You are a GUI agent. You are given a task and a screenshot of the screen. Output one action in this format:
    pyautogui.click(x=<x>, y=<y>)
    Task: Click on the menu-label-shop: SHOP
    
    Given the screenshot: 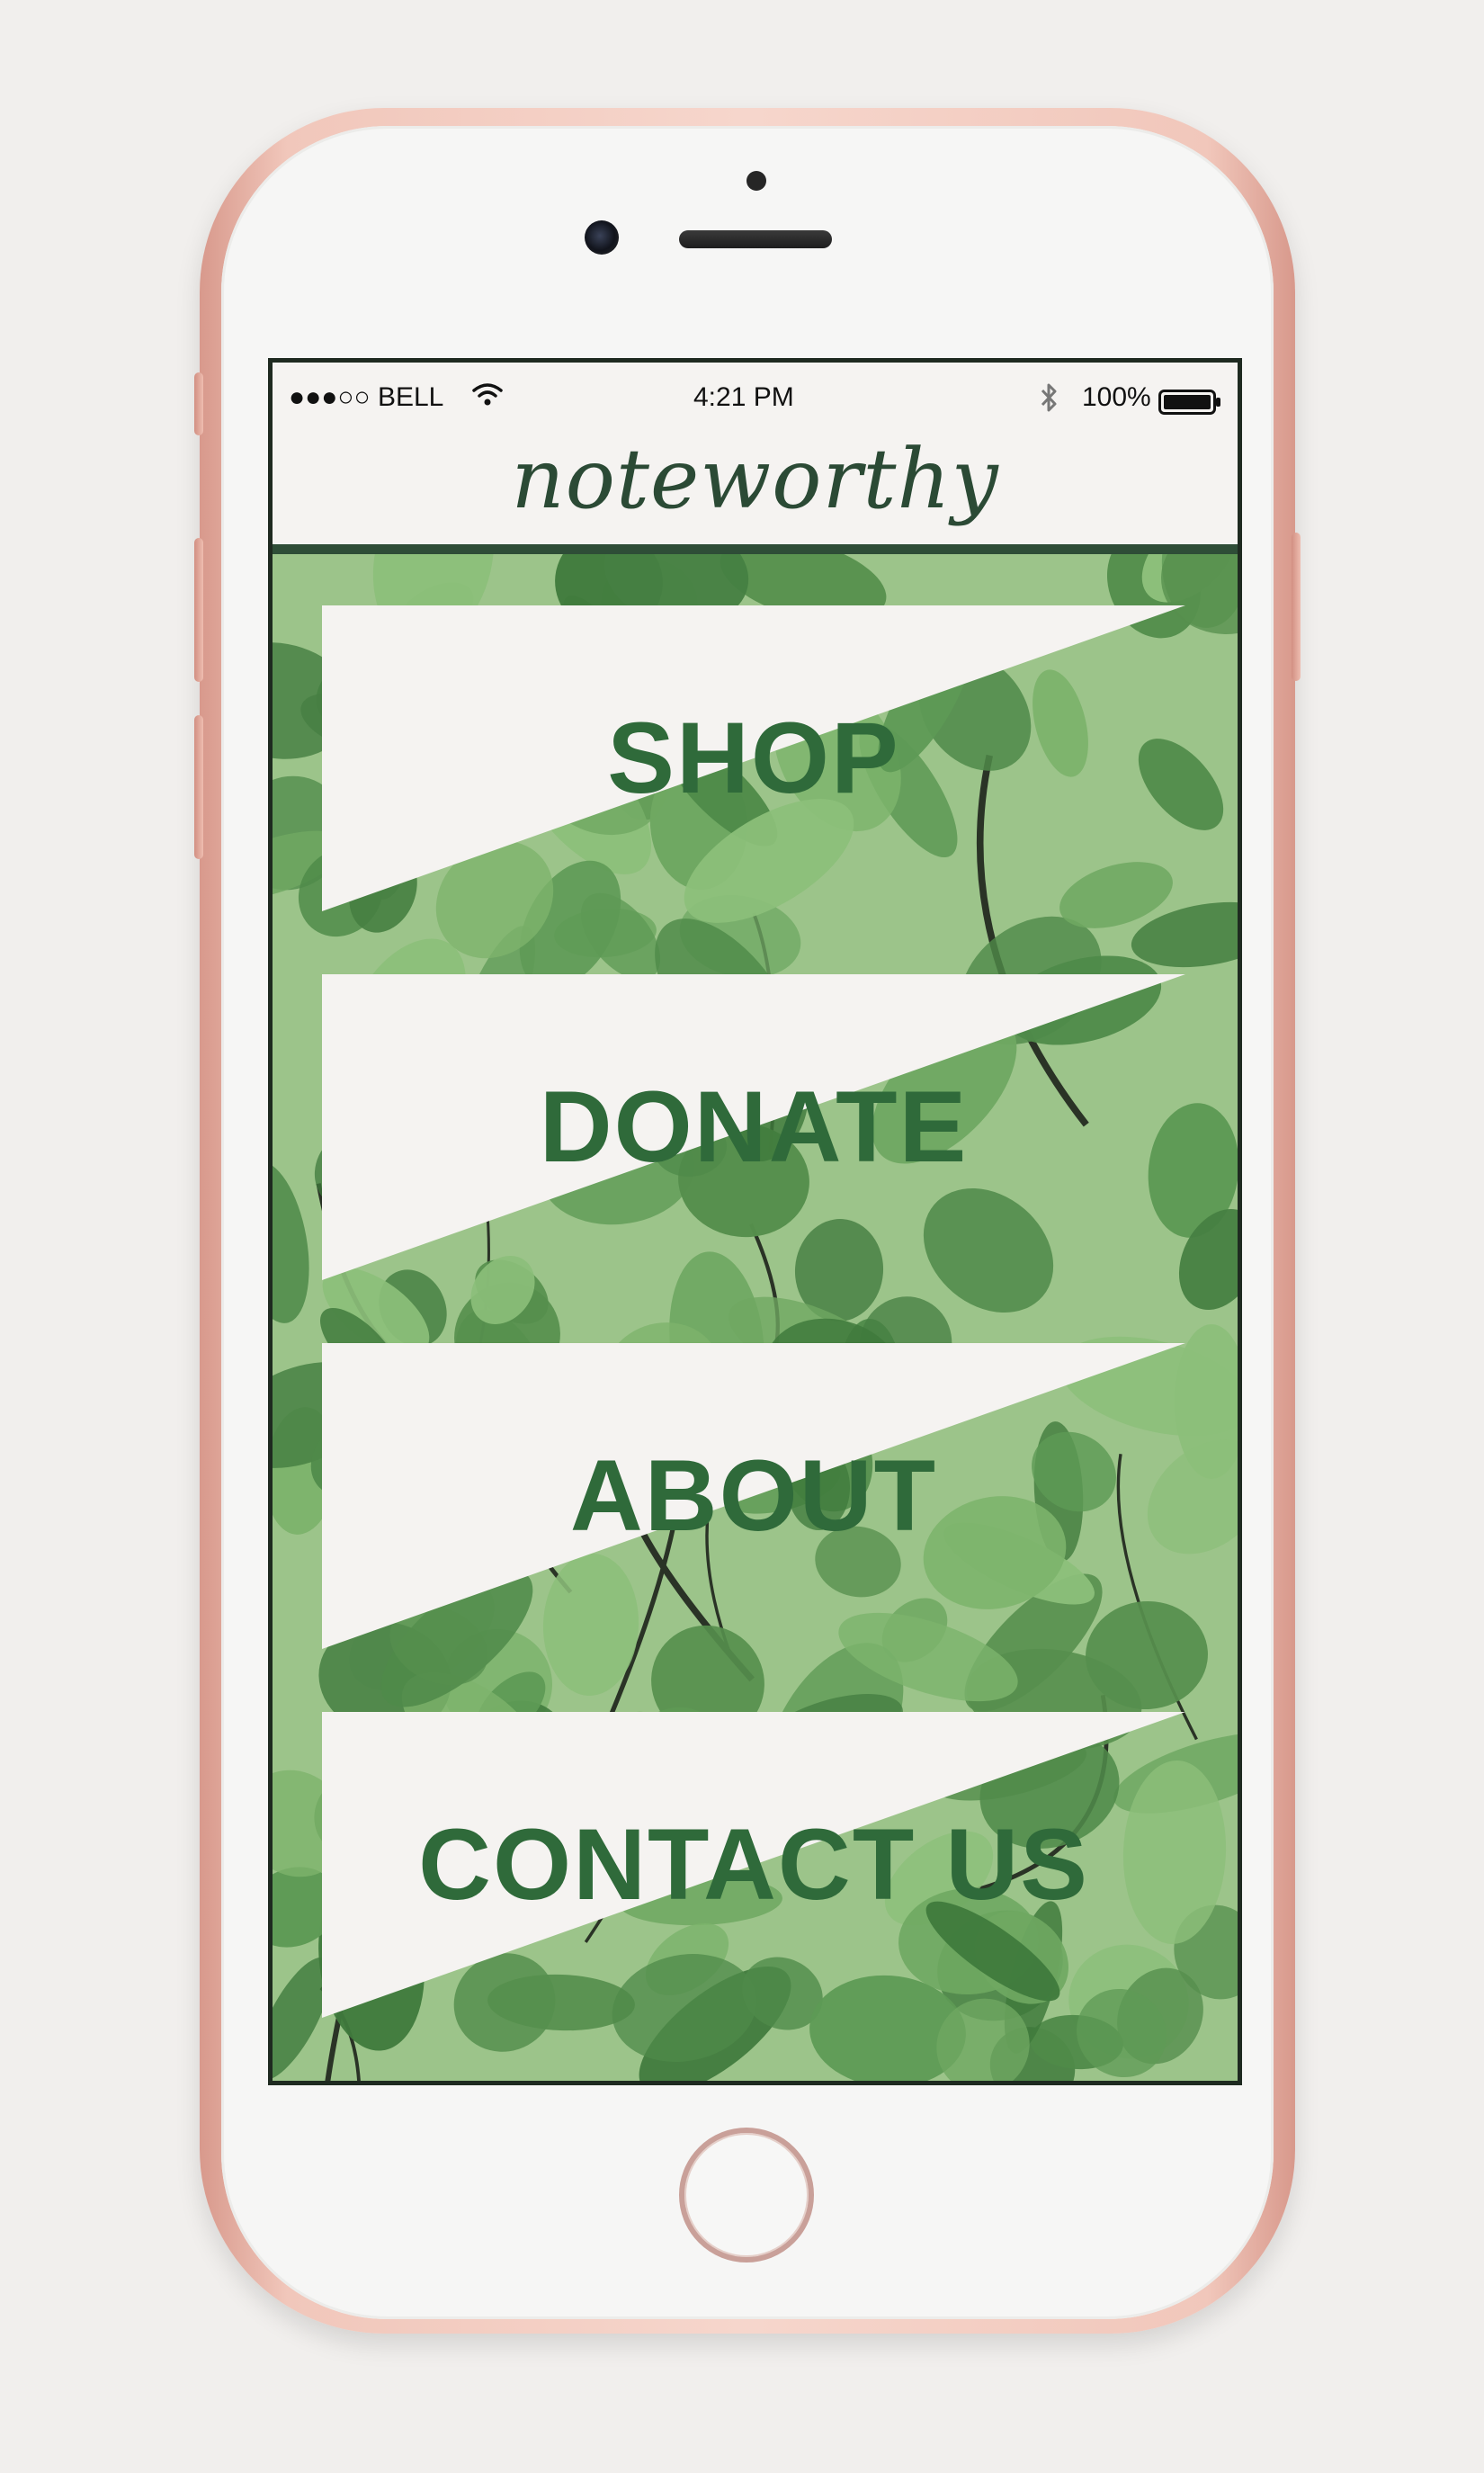 What is the action you would take?
    pyautogui.click(x=753, y=758)
    